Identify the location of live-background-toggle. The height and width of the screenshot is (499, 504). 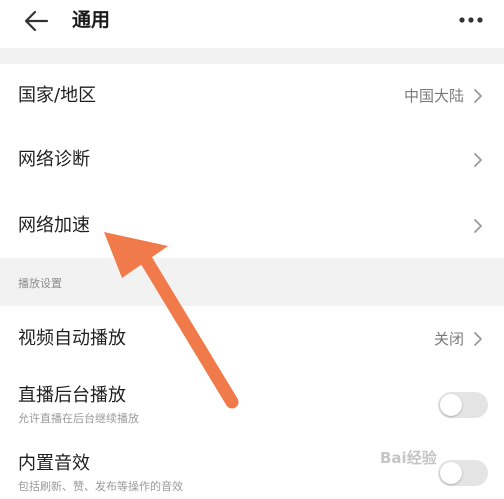
(463, 405).